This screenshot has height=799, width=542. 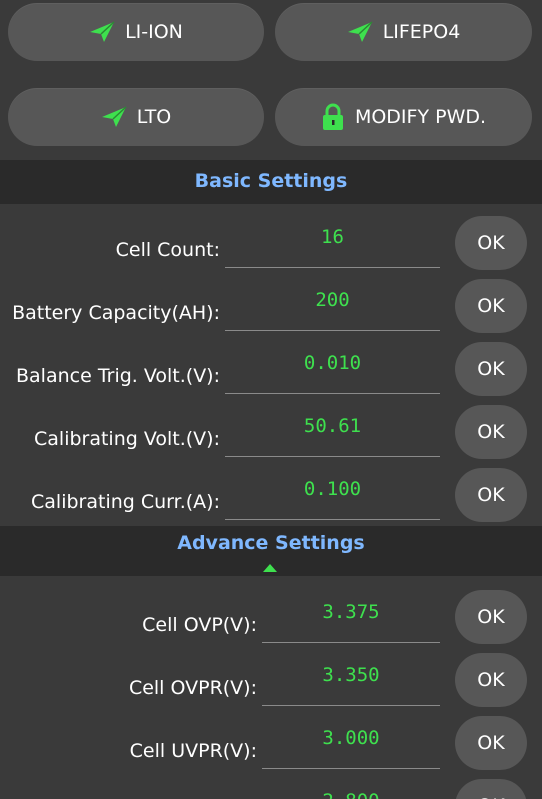 I want to click on setting-row-calibrating-curr: Calibrating Curr.(A): 0.100 OK, so click(x=271, y=495).